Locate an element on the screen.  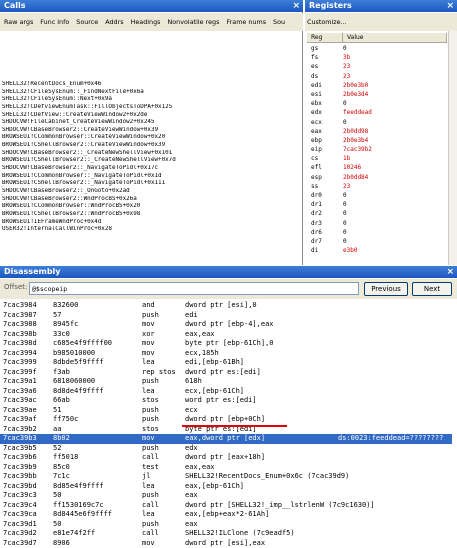
register-row: esp2b0dd84 is located at coordinates (377, 177).